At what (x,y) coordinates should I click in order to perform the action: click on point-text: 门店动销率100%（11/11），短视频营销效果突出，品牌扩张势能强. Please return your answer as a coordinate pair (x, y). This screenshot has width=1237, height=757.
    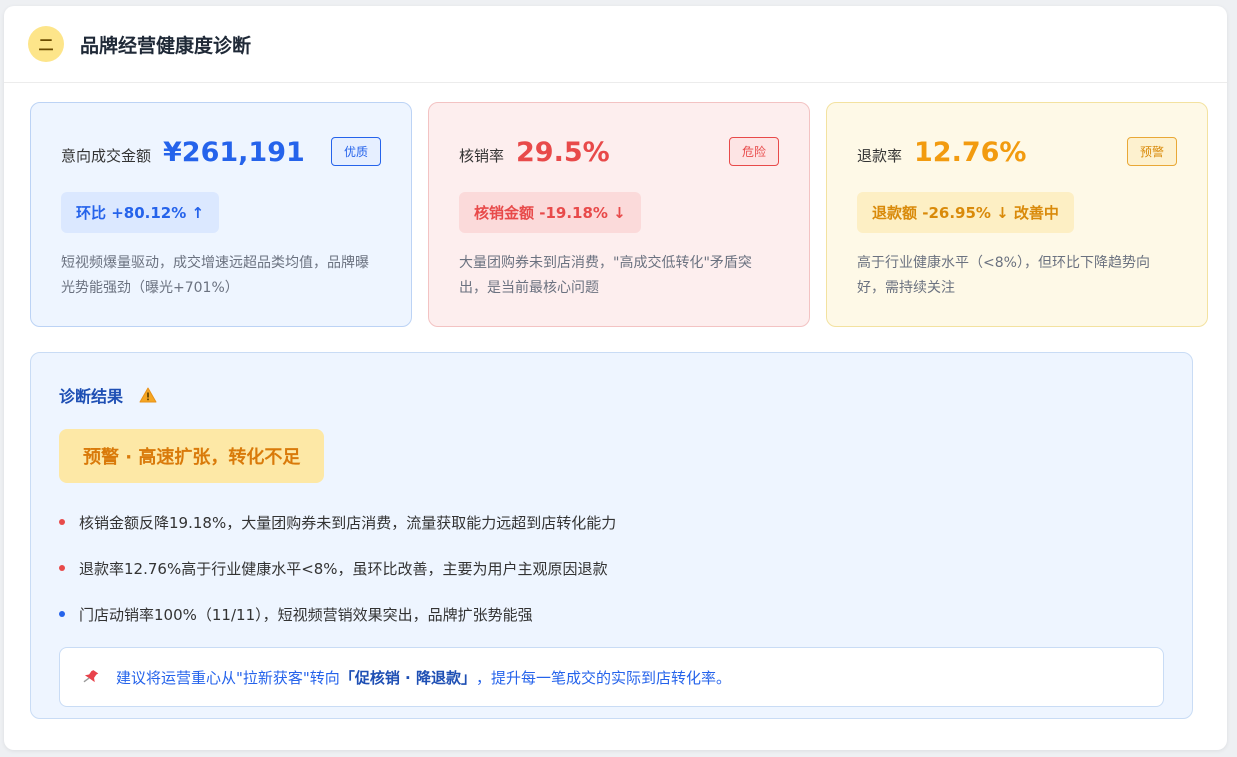
    Looking at the image, I should click on (306, 614).